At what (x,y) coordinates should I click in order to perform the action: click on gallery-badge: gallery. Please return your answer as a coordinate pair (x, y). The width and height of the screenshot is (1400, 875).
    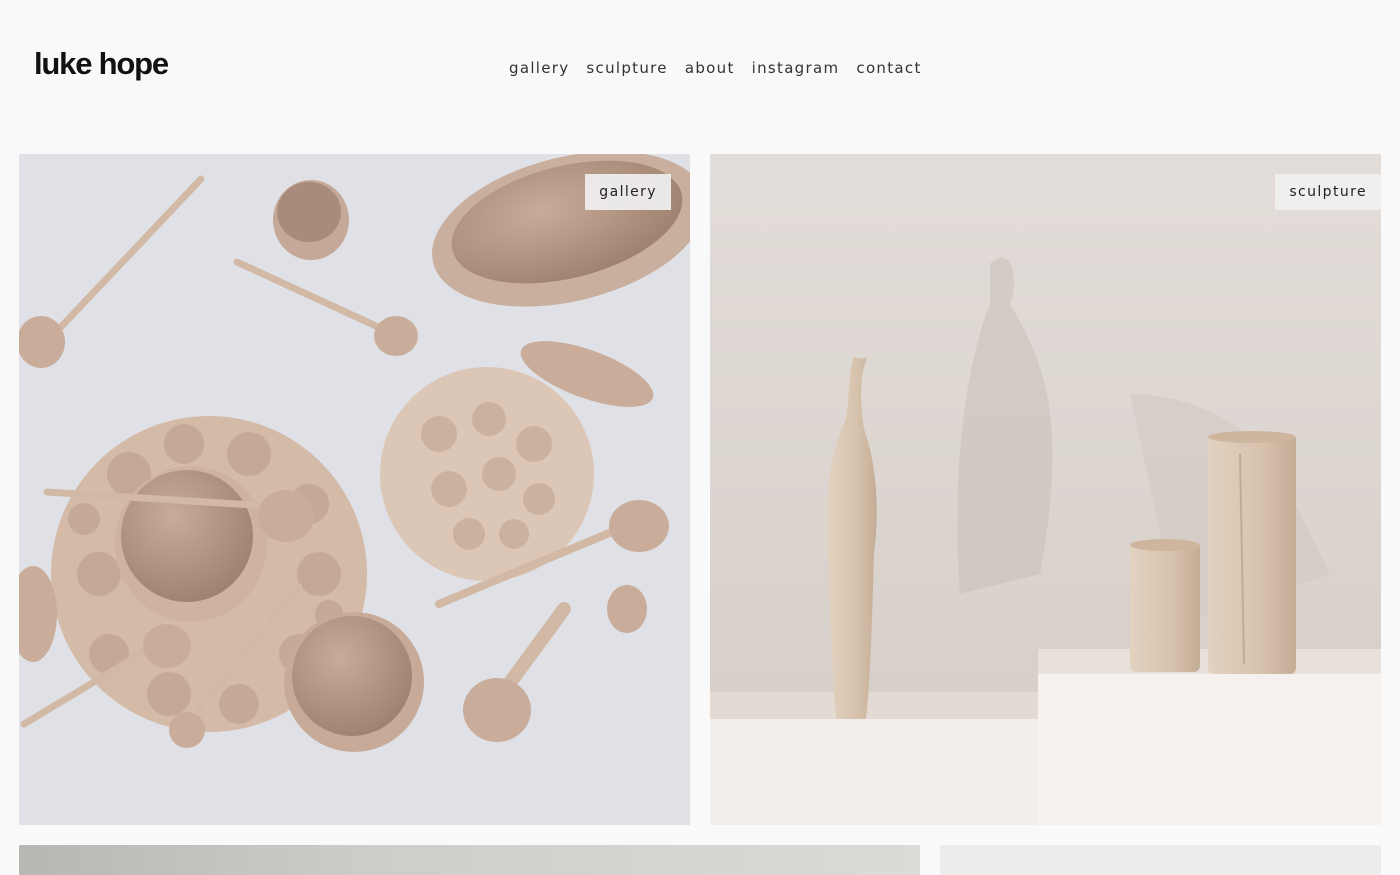
    Looking at the image, I should click on (628, 192).